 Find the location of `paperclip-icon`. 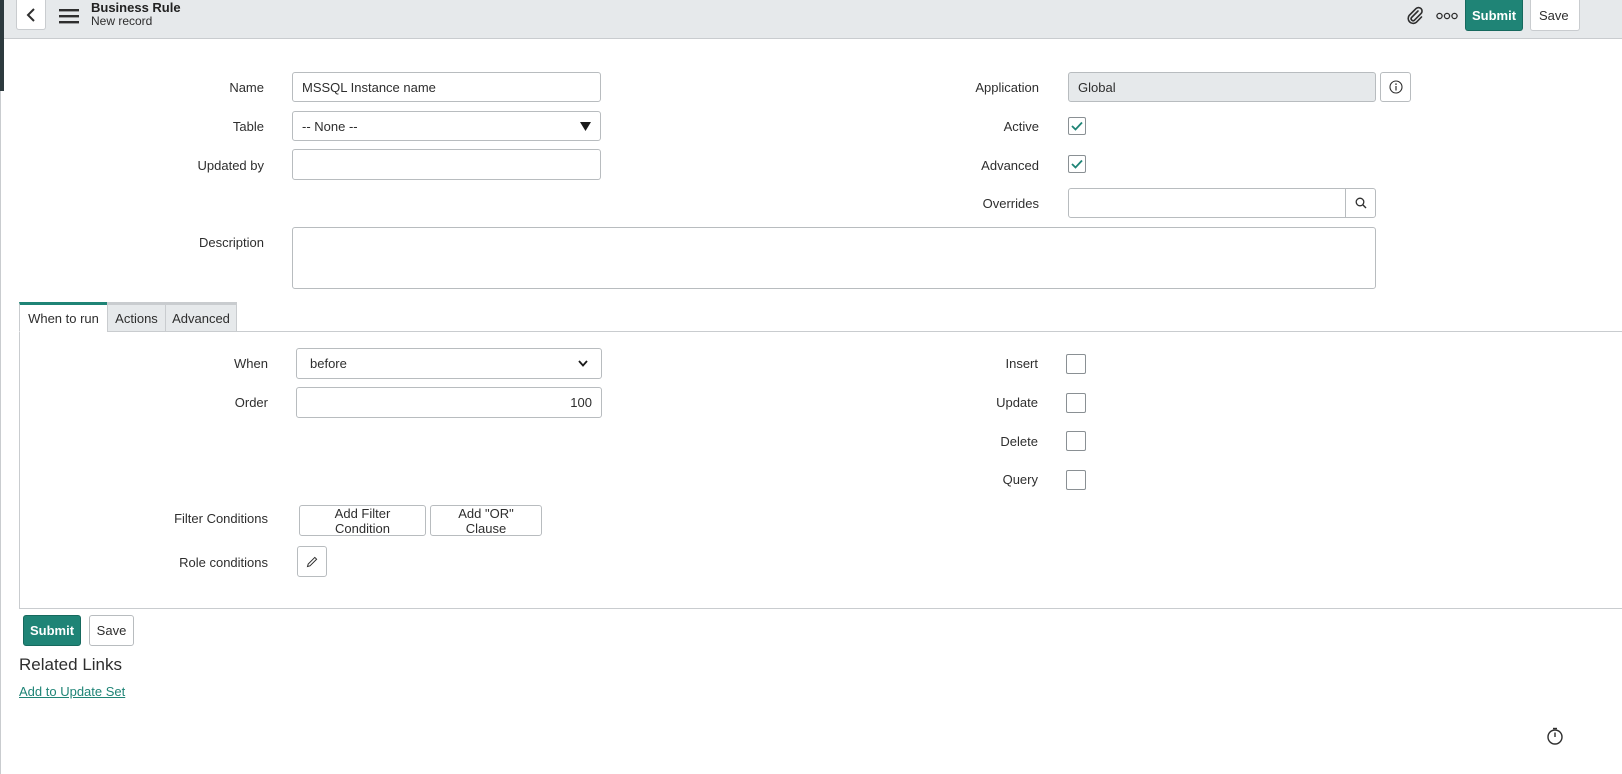

paperclip-icon is located at coordinates (1415, 15).